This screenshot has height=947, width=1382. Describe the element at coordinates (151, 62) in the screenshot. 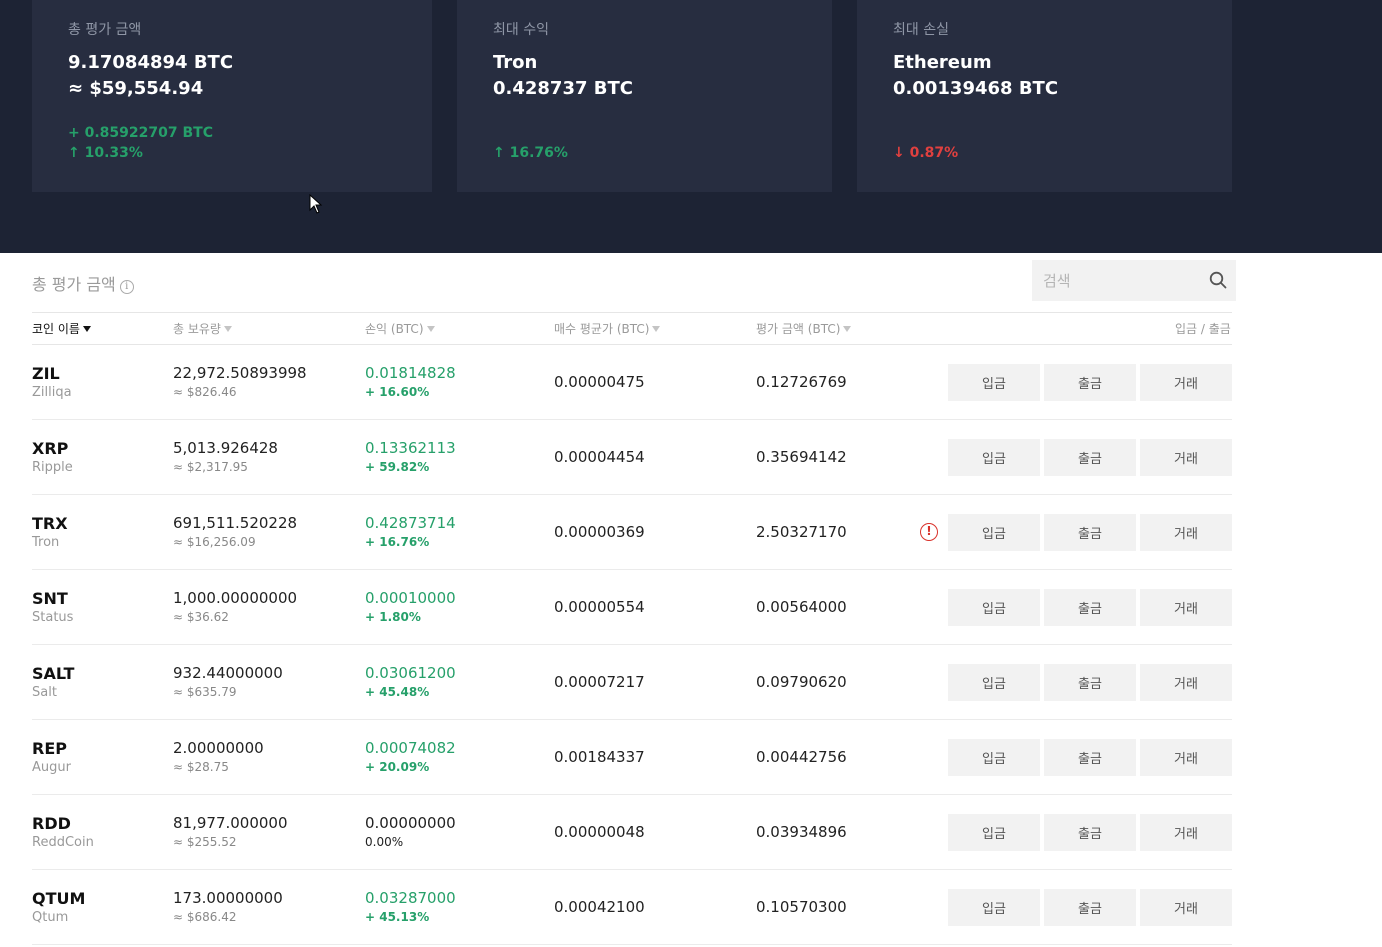

I see `total-btc-value: 9.17084894 BTC` at that location.